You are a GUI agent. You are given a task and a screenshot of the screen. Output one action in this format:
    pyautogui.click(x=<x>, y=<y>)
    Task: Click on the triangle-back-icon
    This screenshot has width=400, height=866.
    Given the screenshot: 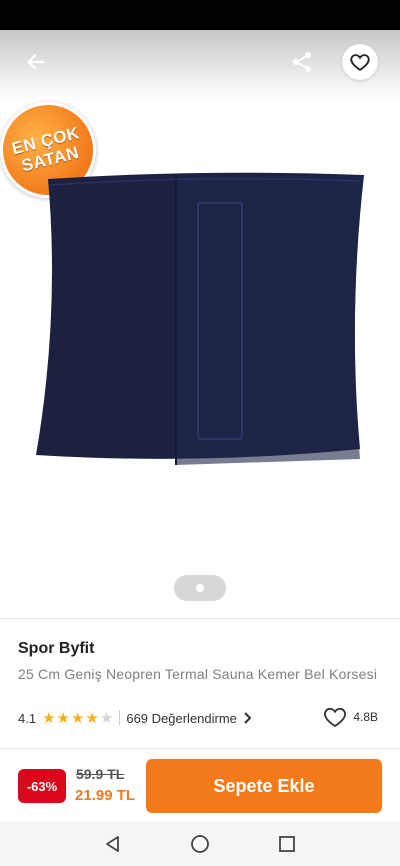 What is the action you would take?
    pyautogui.click(x=113, y=843)
    